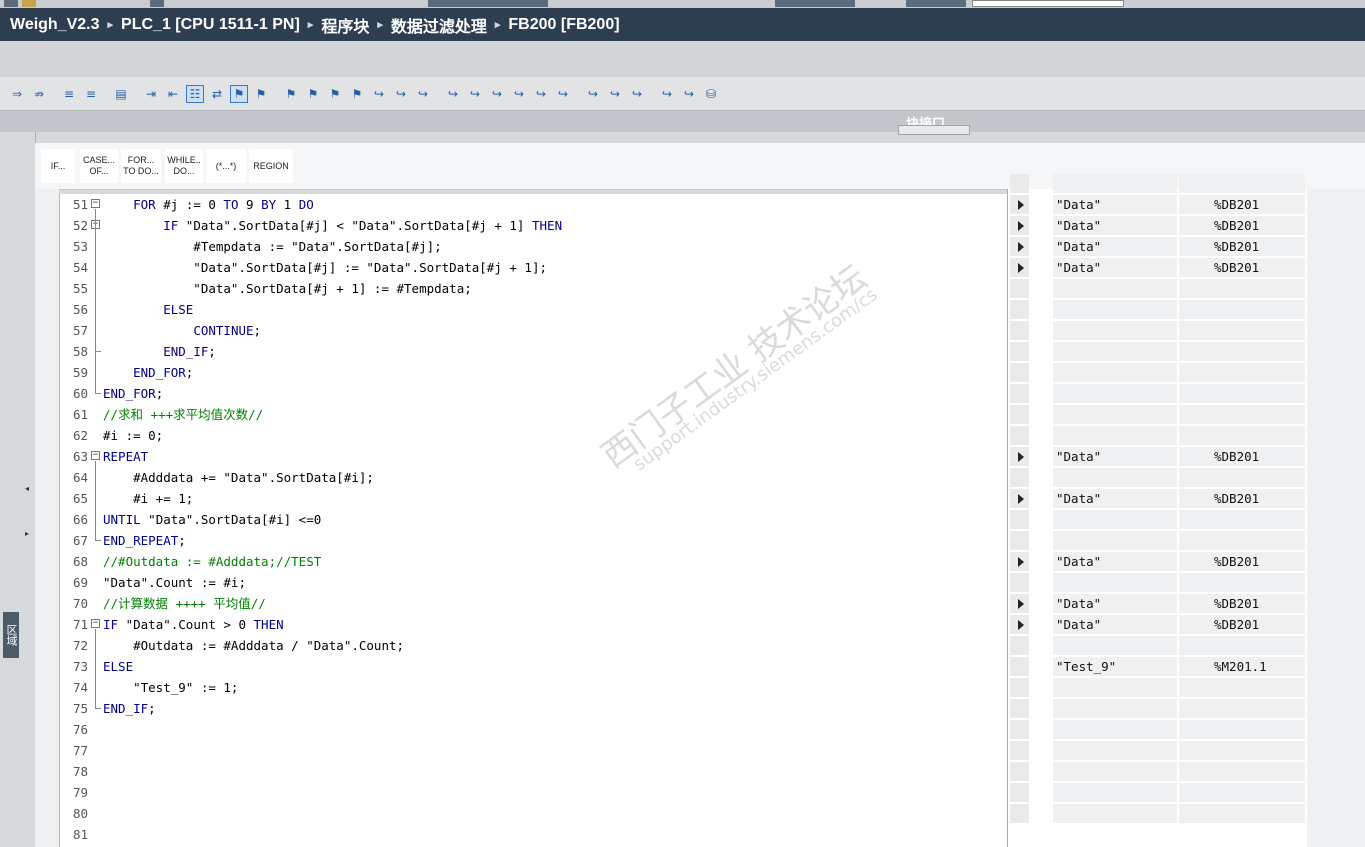  Describe the element at coordinates (534, 372) in the screenshot. I see `code-line: 59 END_FOR;` at that location.